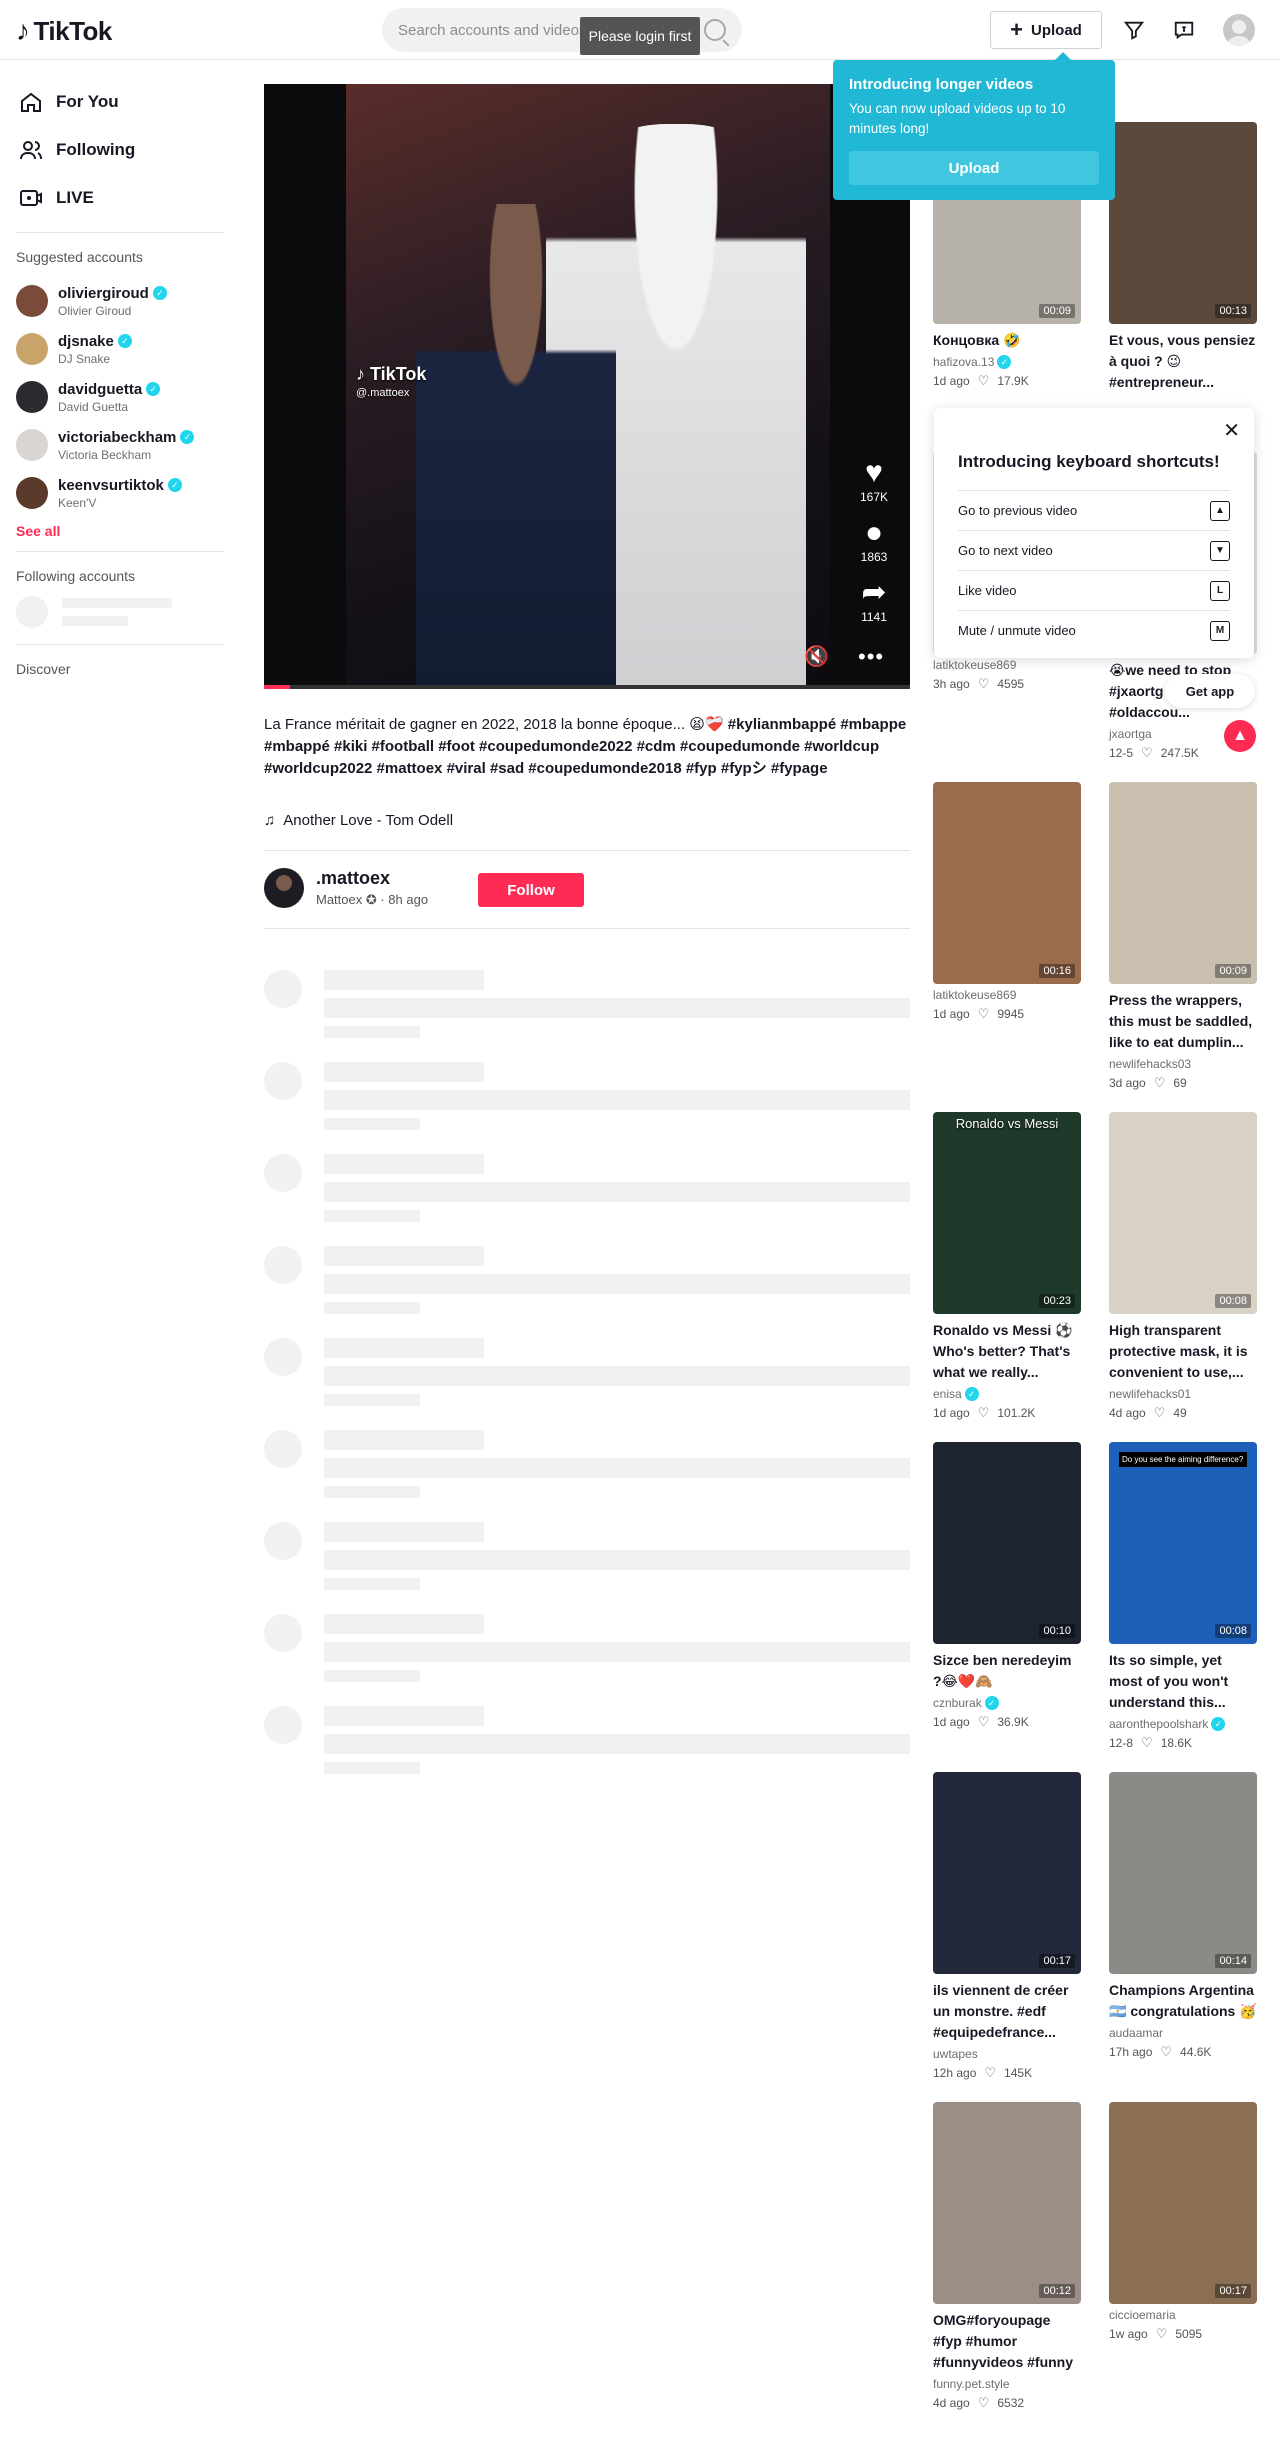 The height and width of the screenshot is (2450, 1280). I want to click on share-button: ➦ 1141, so click(874, 600).